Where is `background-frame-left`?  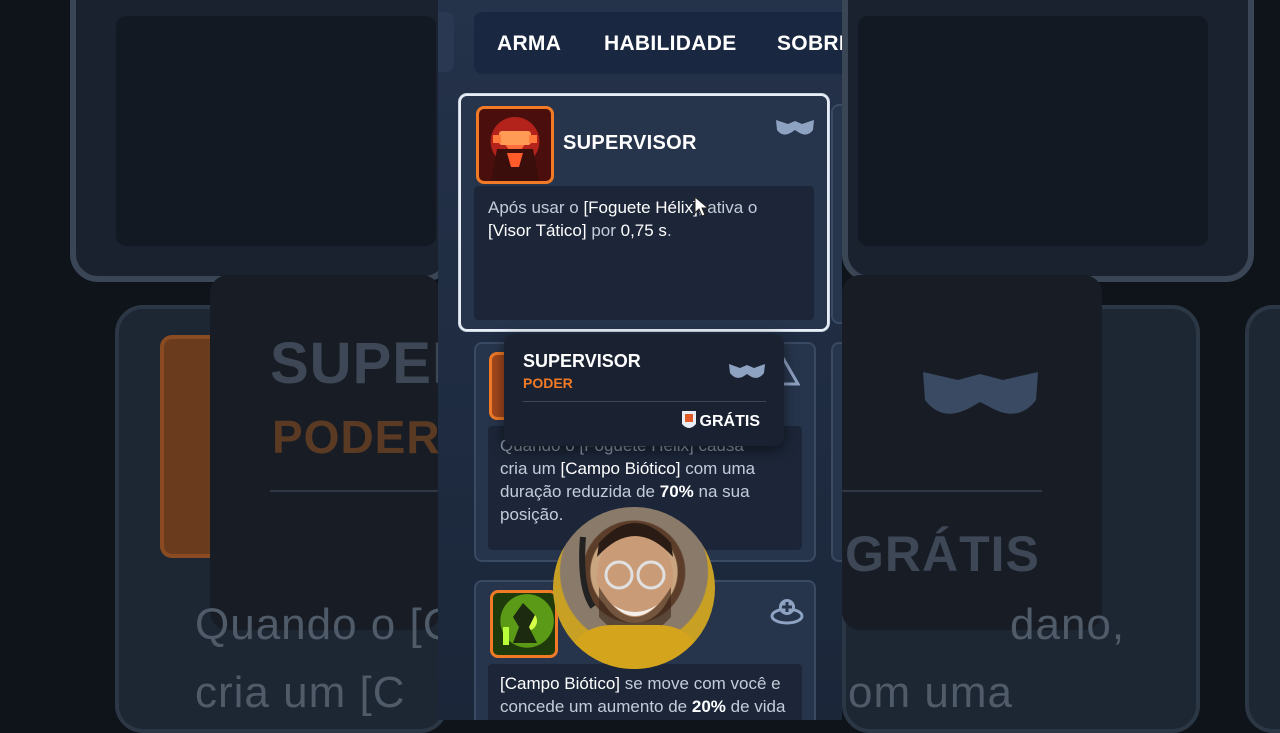 background-frame-left is located at coordinates (261, 141).